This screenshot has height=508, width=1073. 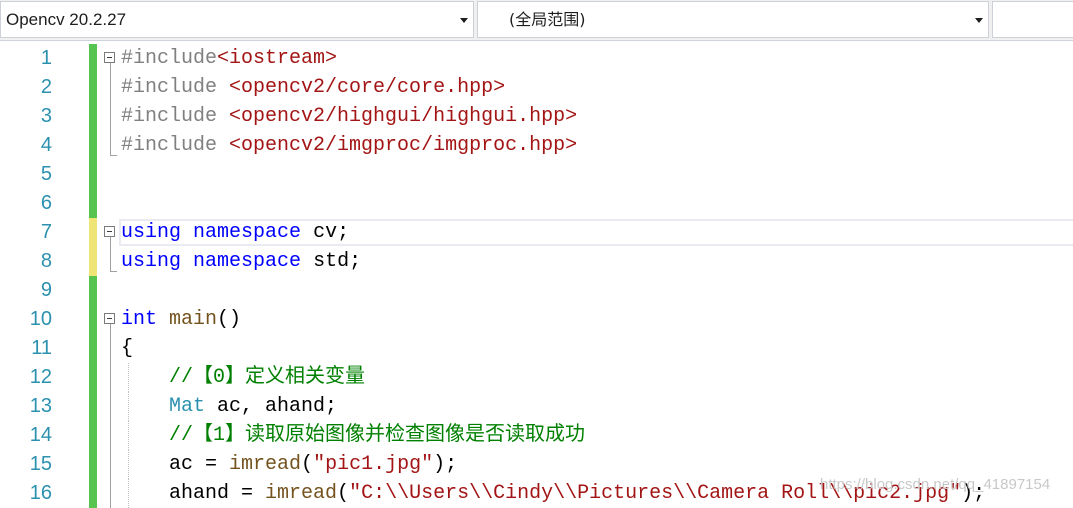 What do you see at coordinates (277, 58) in the screenshot?
I see `code-token: <iostream>` at bounding box center [277, 58].